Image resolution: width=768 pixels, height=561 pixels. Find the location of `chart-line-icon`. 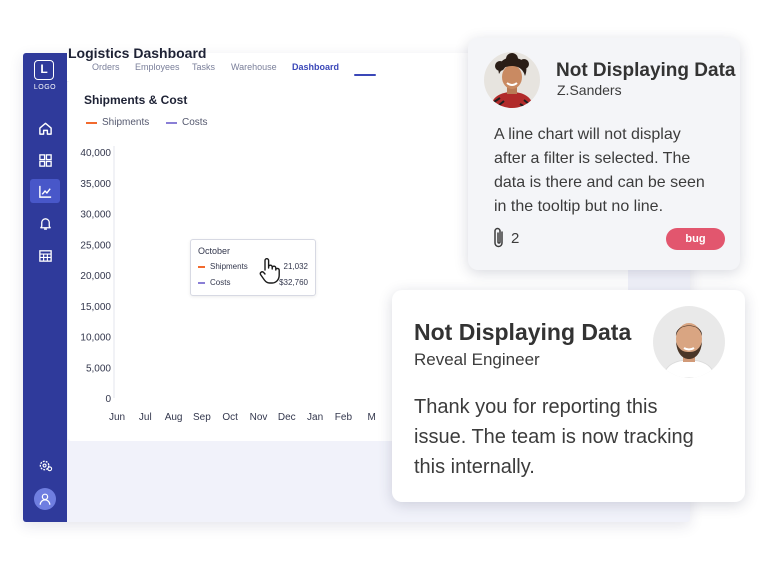

chart-line-icon is located at coordinates (44, 191).